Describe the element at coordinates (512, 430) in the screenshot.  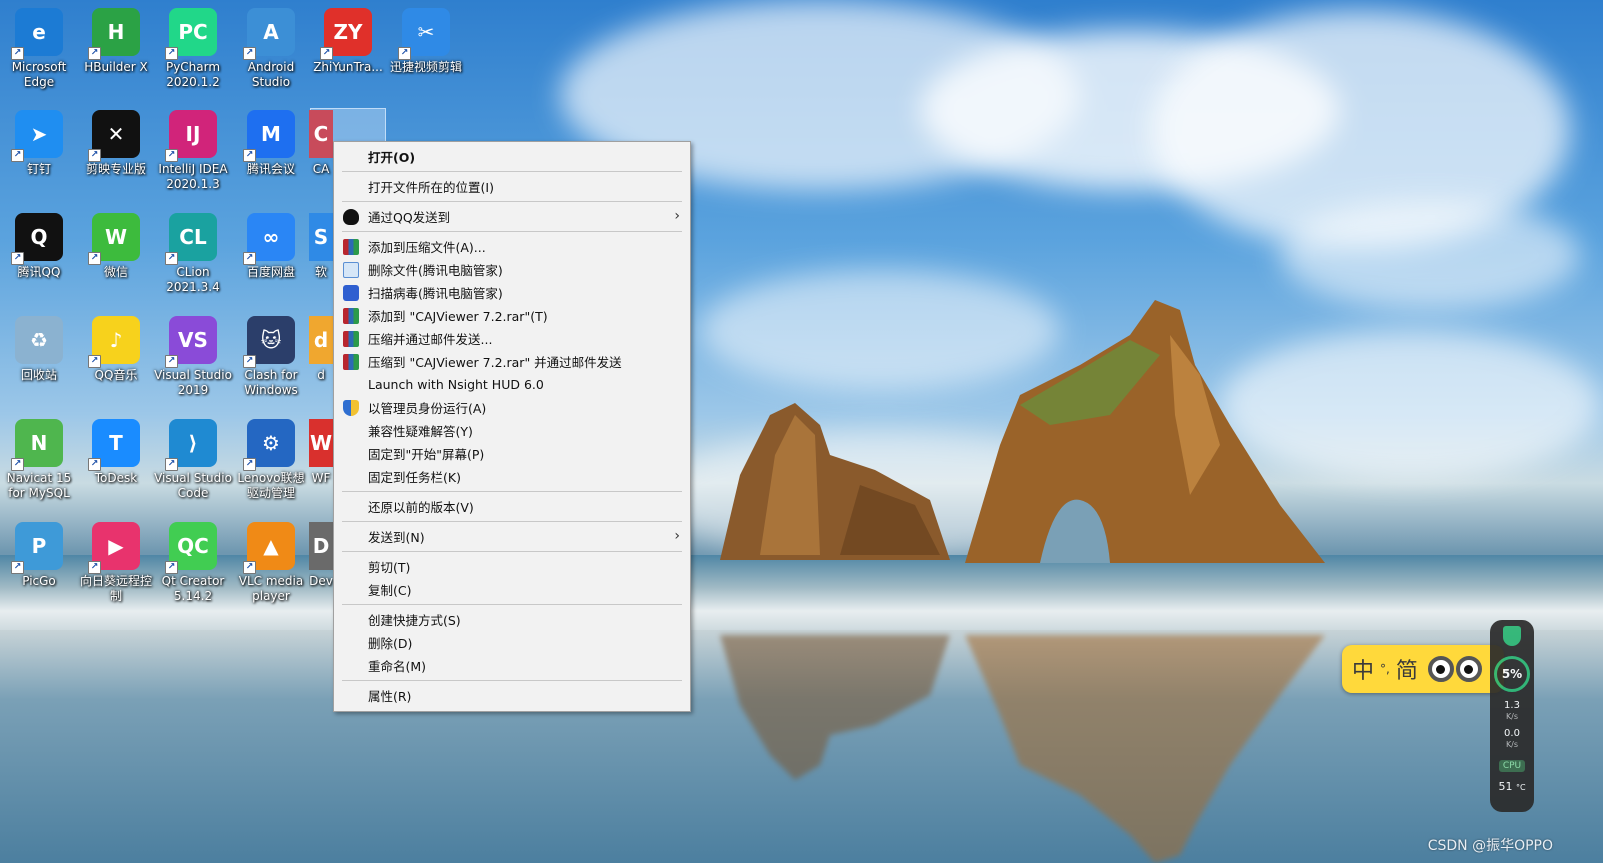
I see `menu-item-troubleshoot: 兼容性疑难解答(Y)` at that location.